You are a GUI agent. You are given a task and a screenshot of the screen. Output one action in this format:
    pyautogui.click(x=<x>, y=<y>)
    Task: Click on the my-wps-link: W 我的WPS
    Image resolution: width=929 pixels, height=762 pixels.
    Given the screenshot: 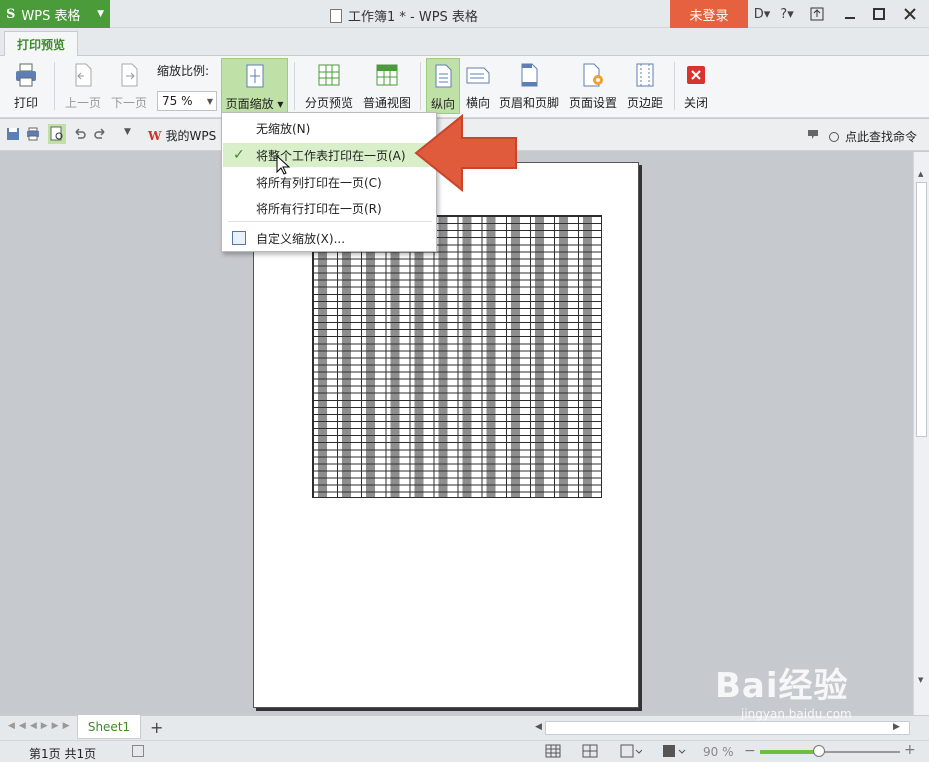 What is the action you would take?
    pyautogui.click(x=182, y=135)
    